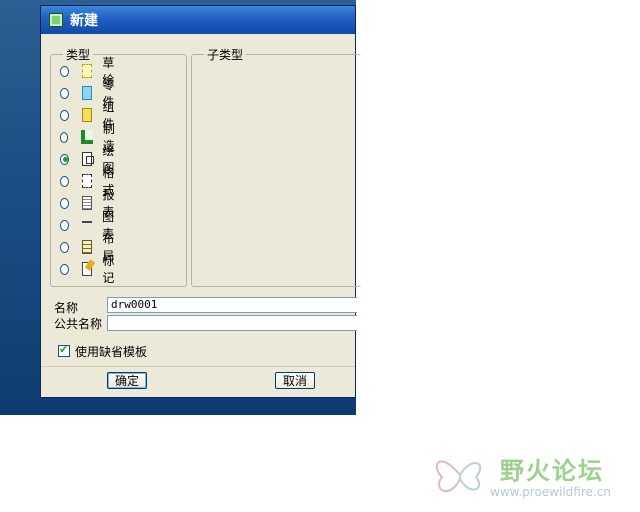 This screenshot has height=512, width=640. Describe the element at coordinates (78, 324) in the screenshot. I see `common-name-label: 公共名称` at that location.